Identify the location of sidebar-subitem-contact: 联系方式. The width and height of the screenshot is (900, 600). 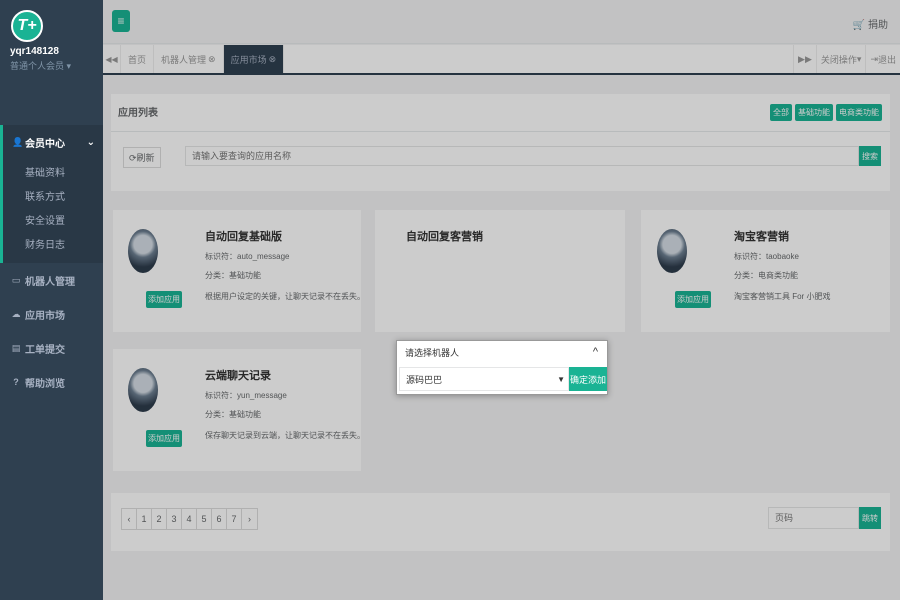
(53, 195).